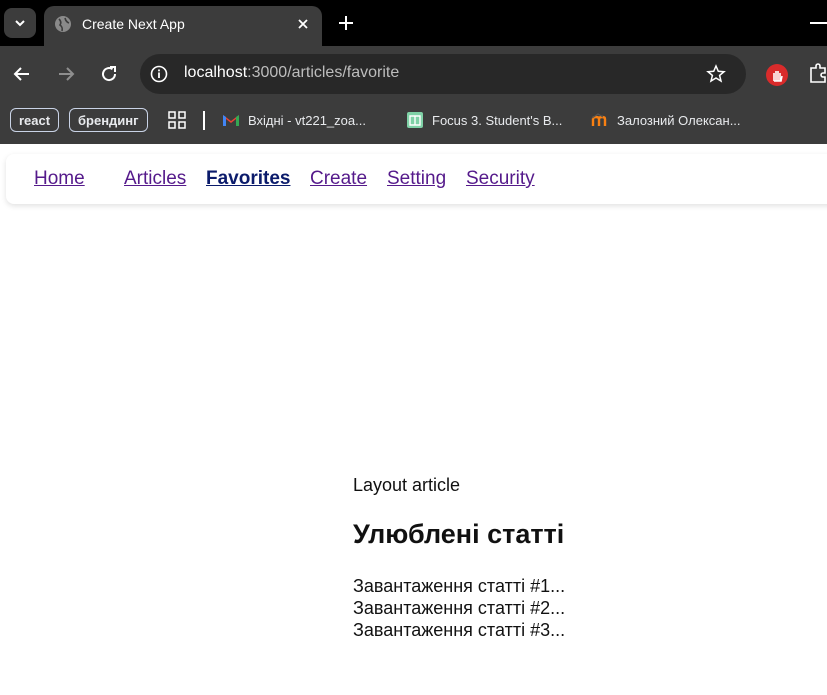 The height and width of the screenshot is (695, 827). Describe the element at coordinates (231, 120) in the screenshot. I see `gmail-icon` at that location.